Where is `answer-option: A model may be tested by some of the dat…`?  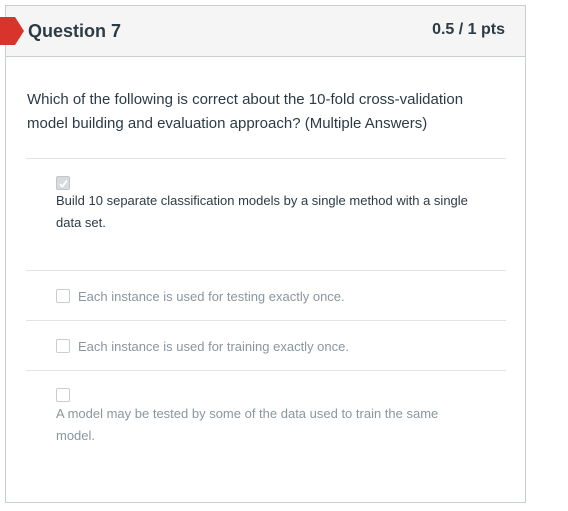
answer-option: A model may be tested by some of the dat… is located at coordinates (266, 423).